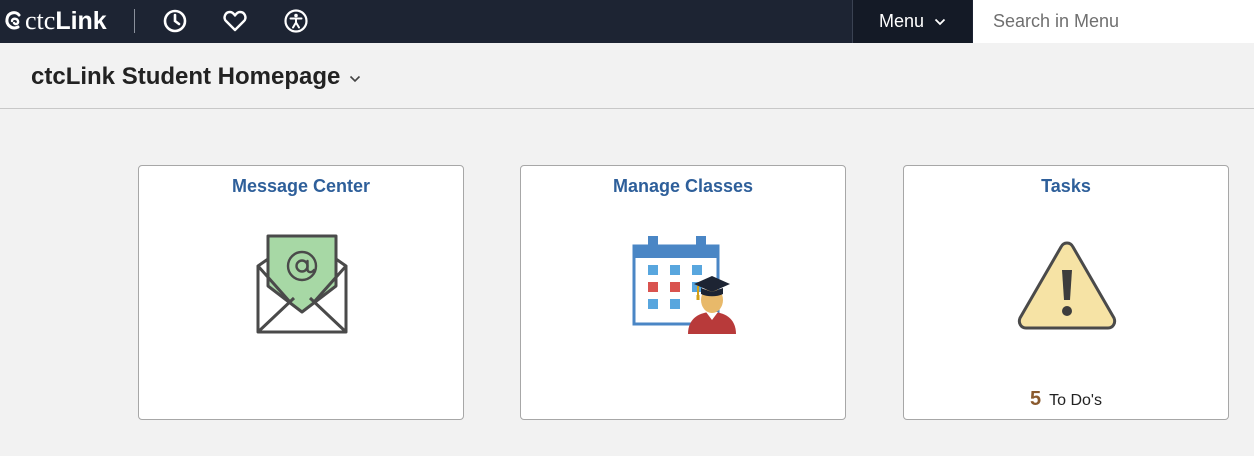 This screenshot has width=1254, height=456. I want to click on top-navigation-bar: ctc Link Menu, so click(627, 21).